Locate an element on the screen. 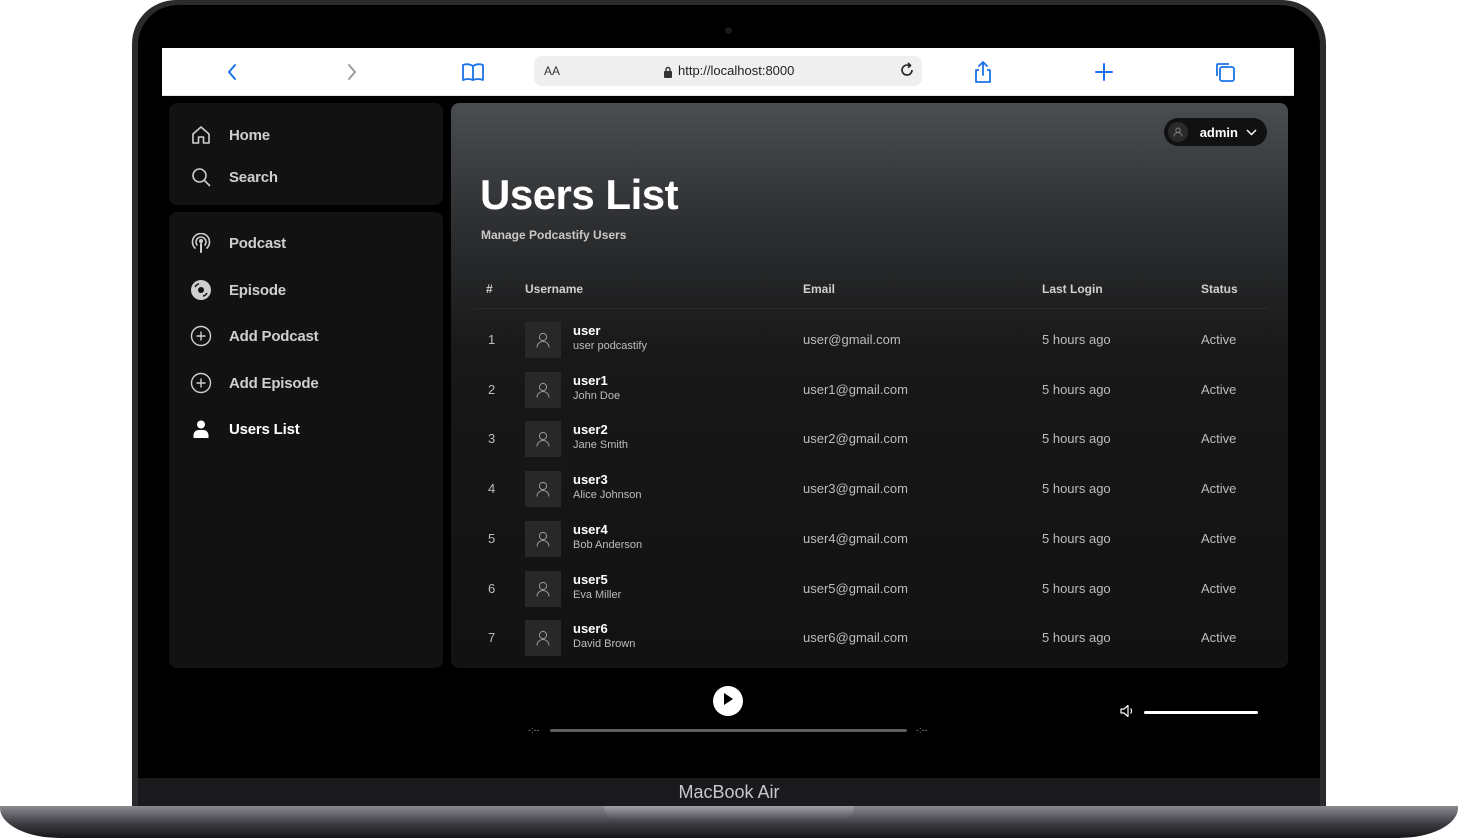 This screenshot has height=838, width=1458. row-email: user6@gmail.com is located at coordinates (855, 638).